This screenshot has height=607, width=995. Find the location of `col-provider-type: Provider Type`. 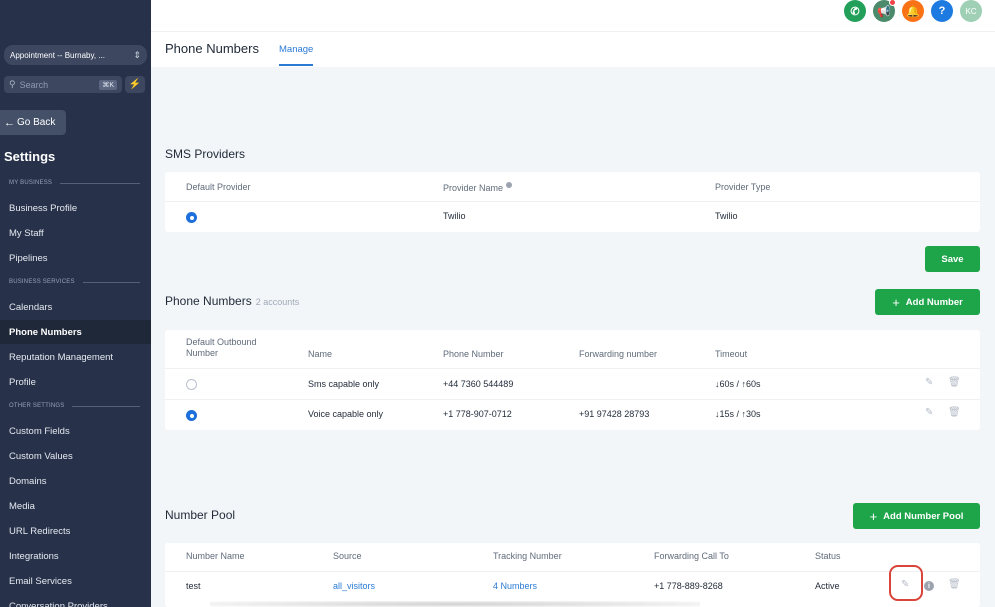

col-provider-type: Provider Type is located at coordinates (743, 187).